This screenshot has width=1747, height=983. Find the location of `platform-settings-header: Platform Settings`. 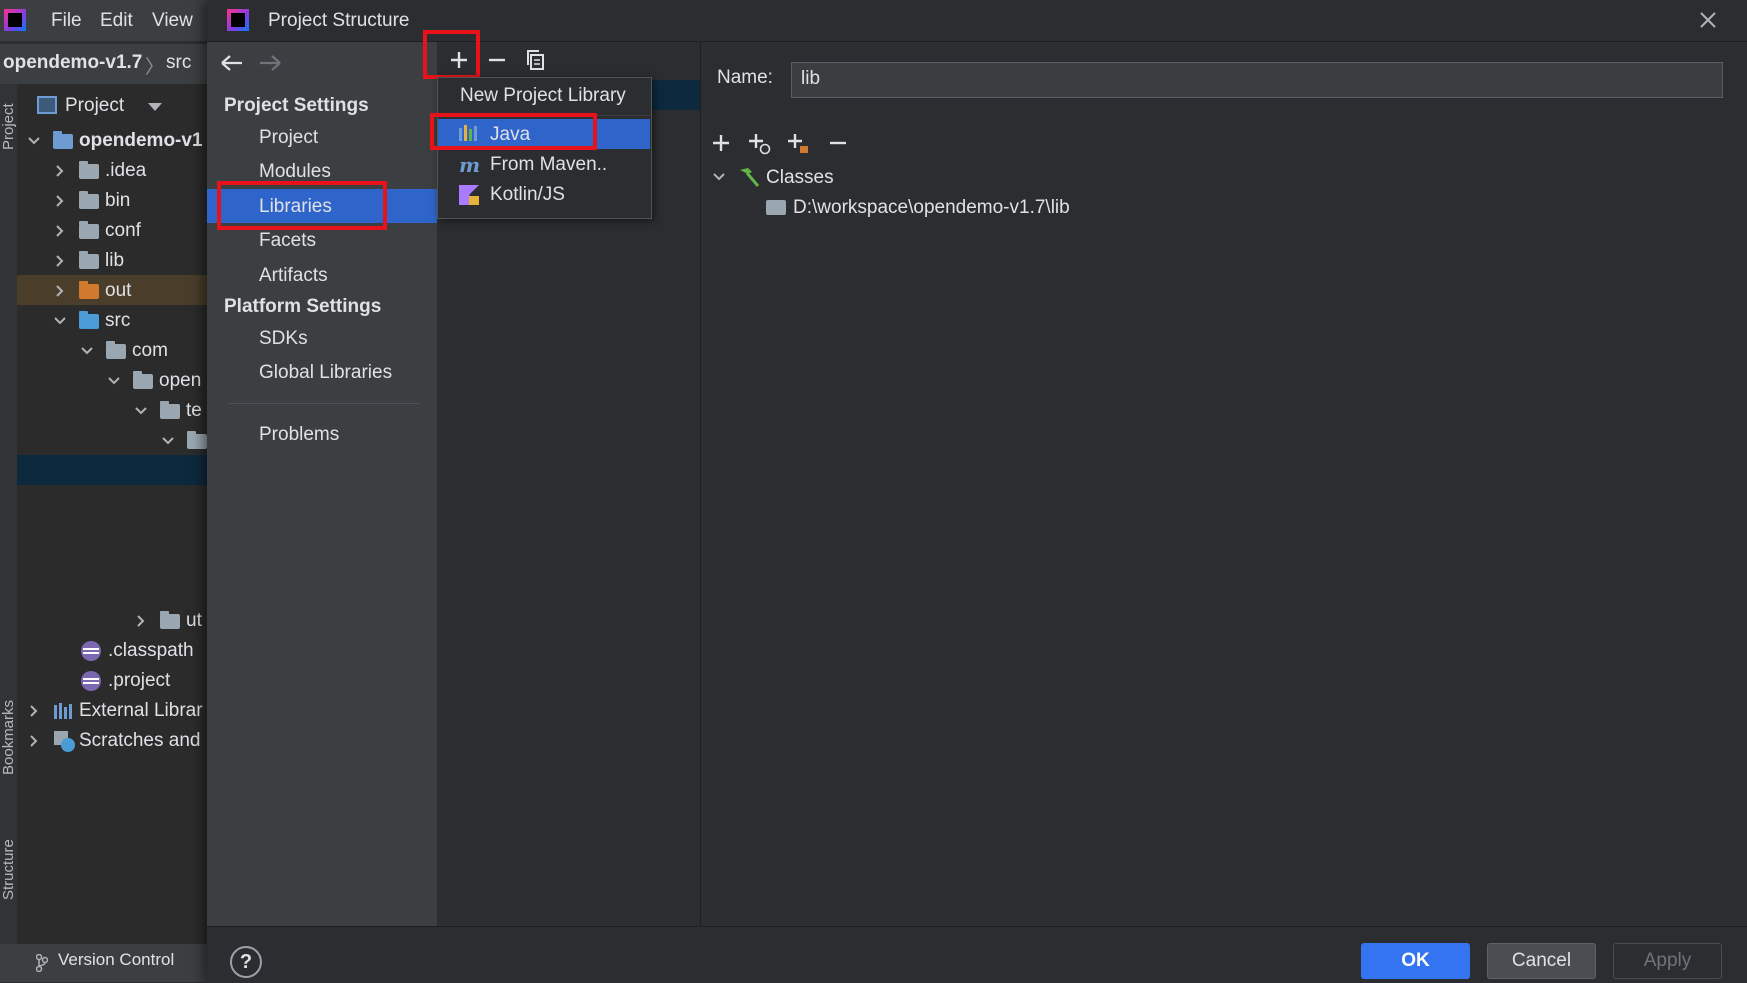

platform-settings-header: Platform Settings is located at coordinates (303, 306).